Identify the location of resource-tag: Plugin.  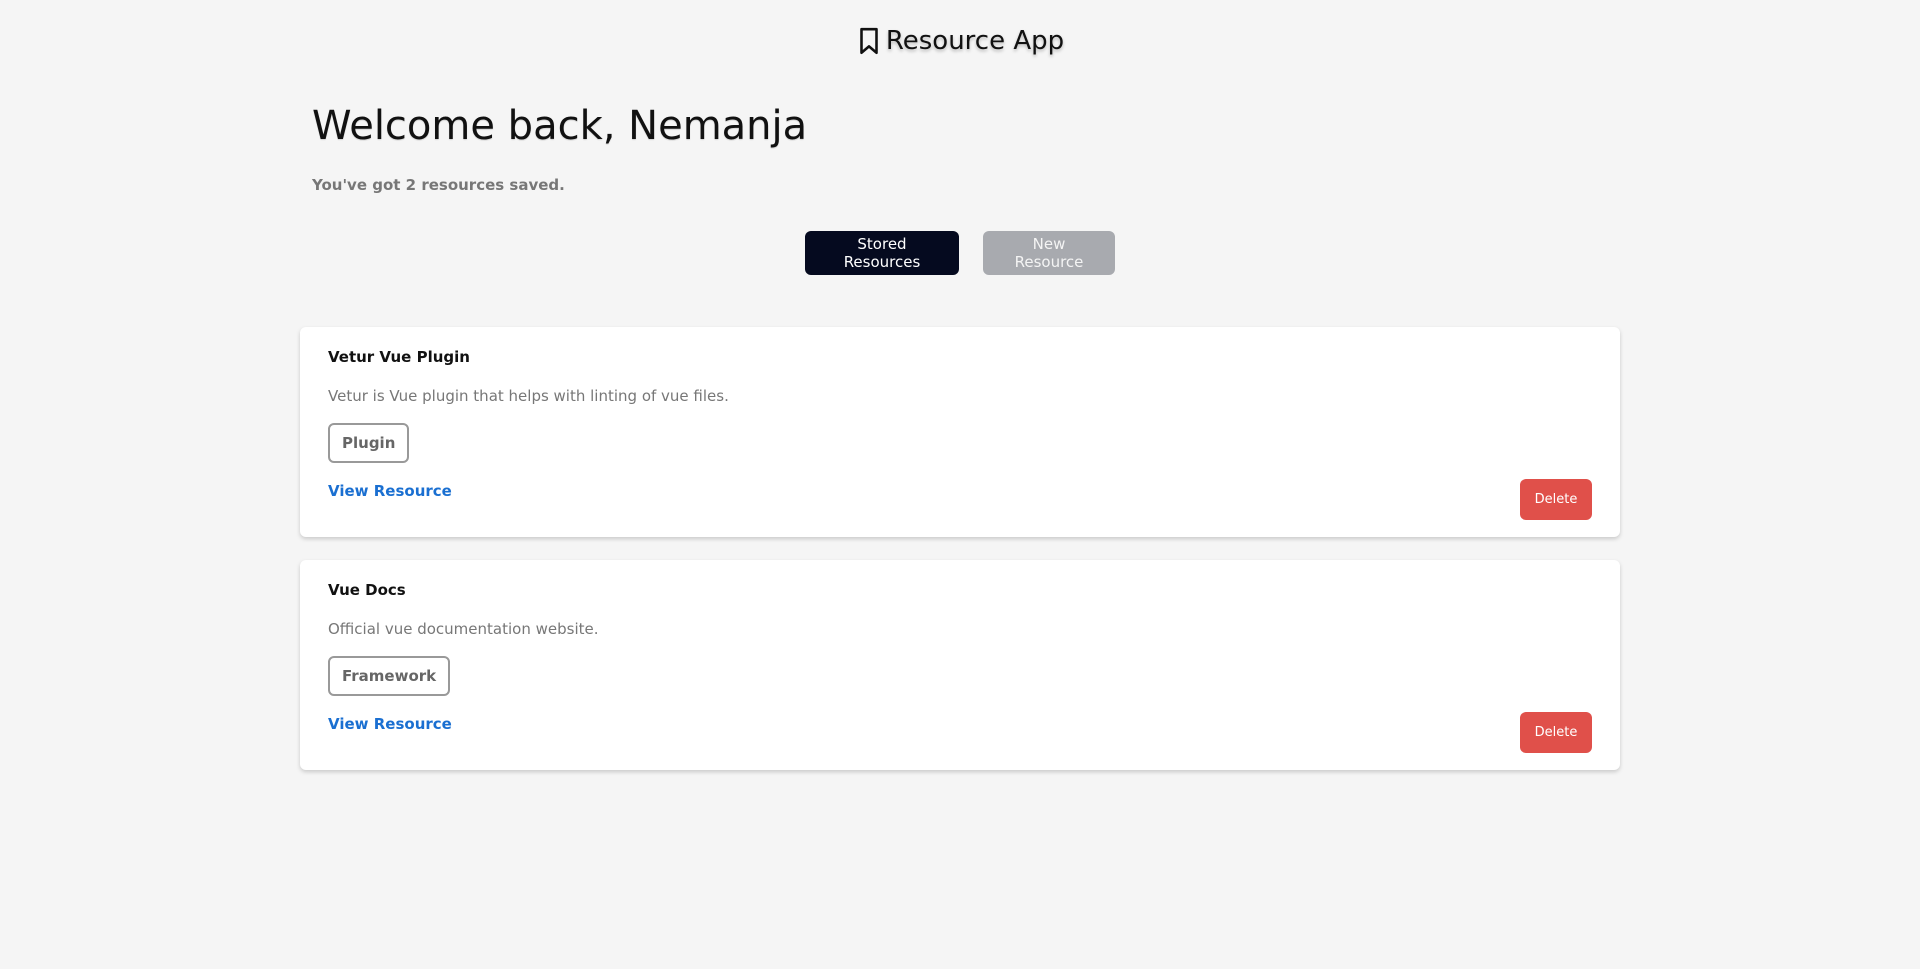
(369, 443).